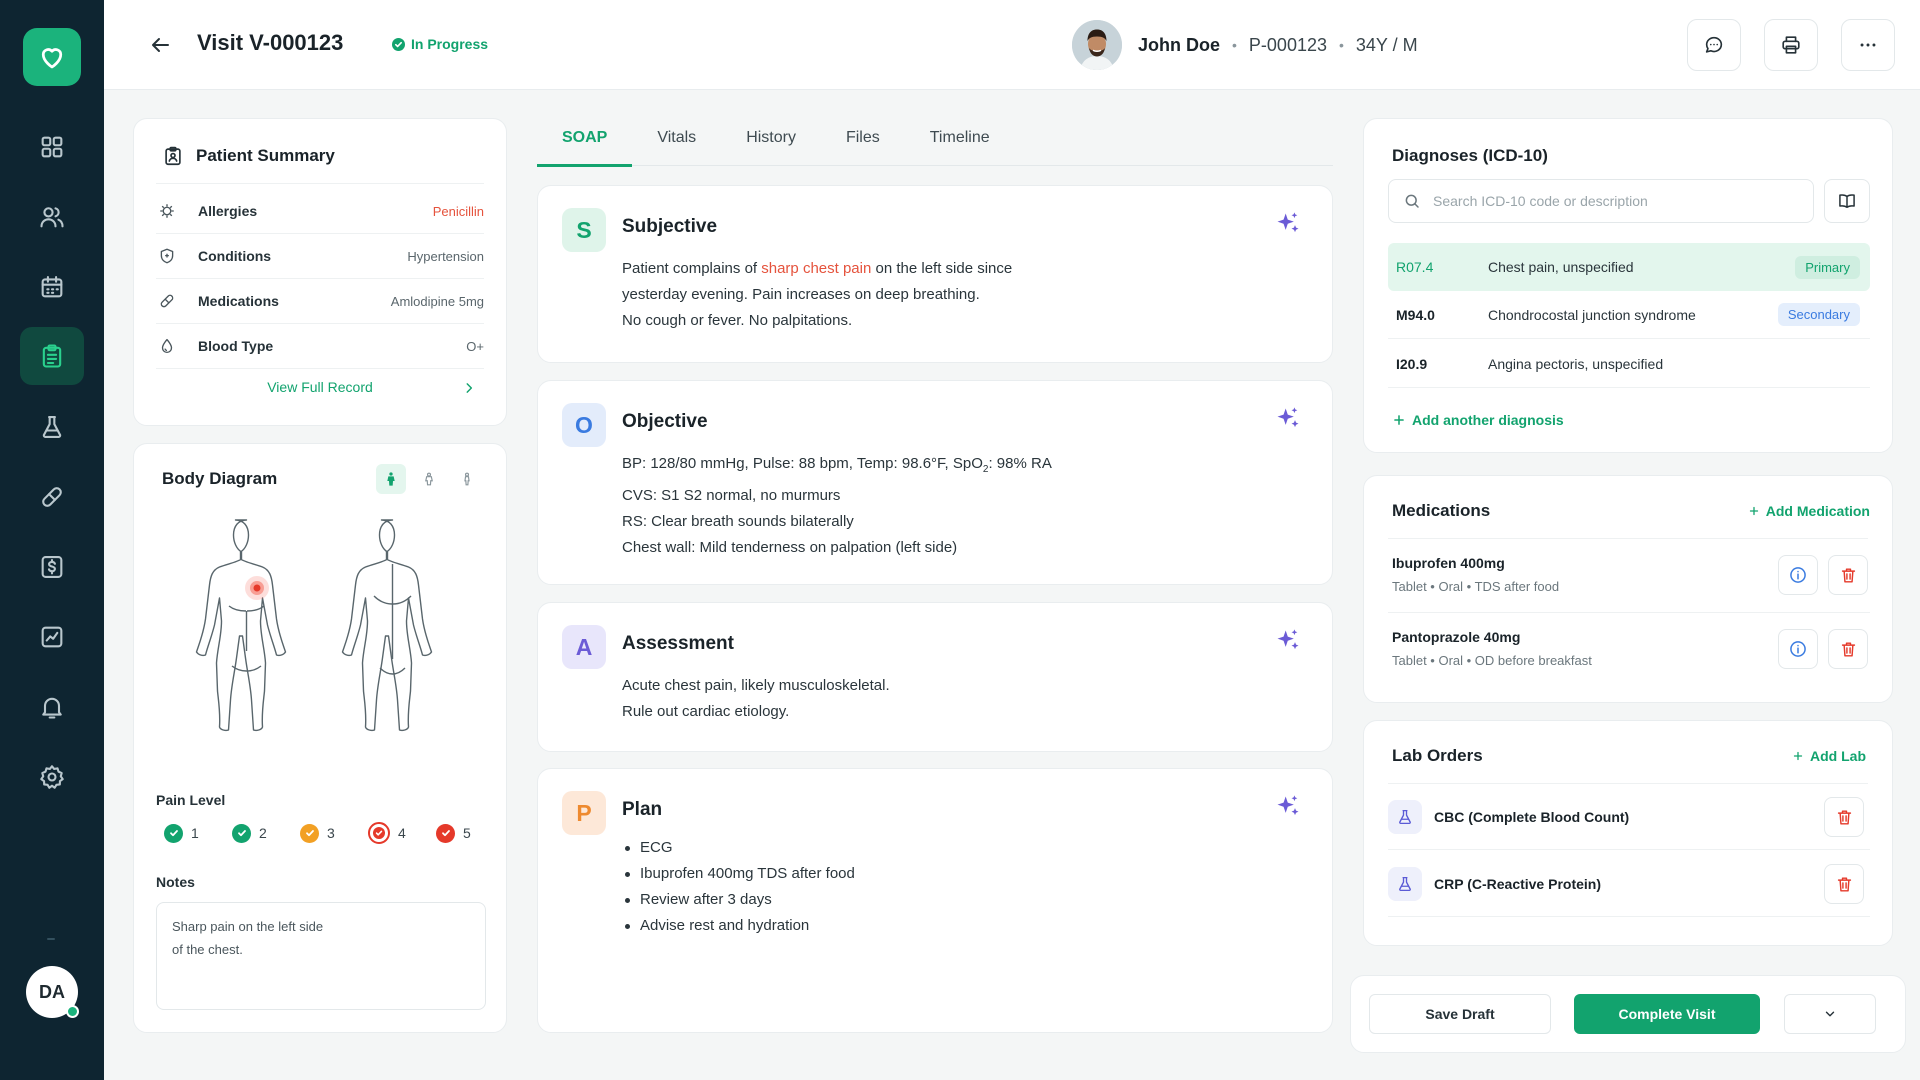  I want to click on summary-row-allergies: Allergies Penicillin, so click(320, 211).